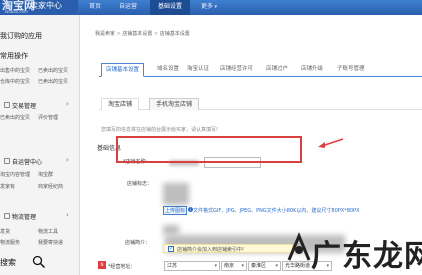 The height and width of the screenshot is (275, 422). Describe the element at coordinates (50, 186) in the screenshot. I see `sidebar-link-broker: 商家经纪商` at that location.